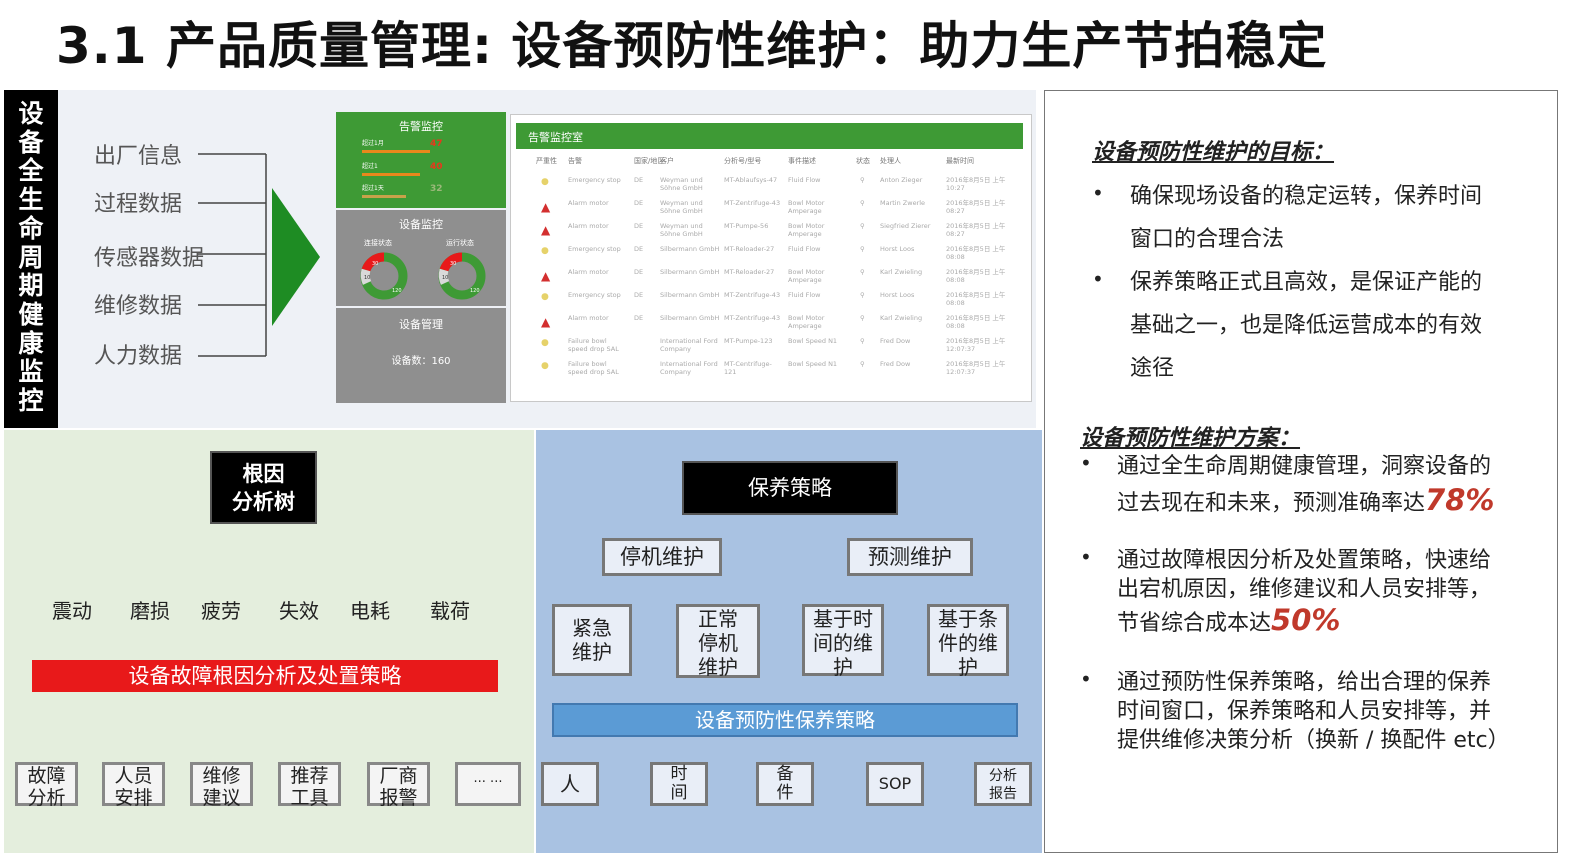 This screenshot has width=1589, height=868. What do you see at coordinates (897, 249) in the screenshot?
I see `table-cell: Horst Loos` at bounding box center [897, 249].